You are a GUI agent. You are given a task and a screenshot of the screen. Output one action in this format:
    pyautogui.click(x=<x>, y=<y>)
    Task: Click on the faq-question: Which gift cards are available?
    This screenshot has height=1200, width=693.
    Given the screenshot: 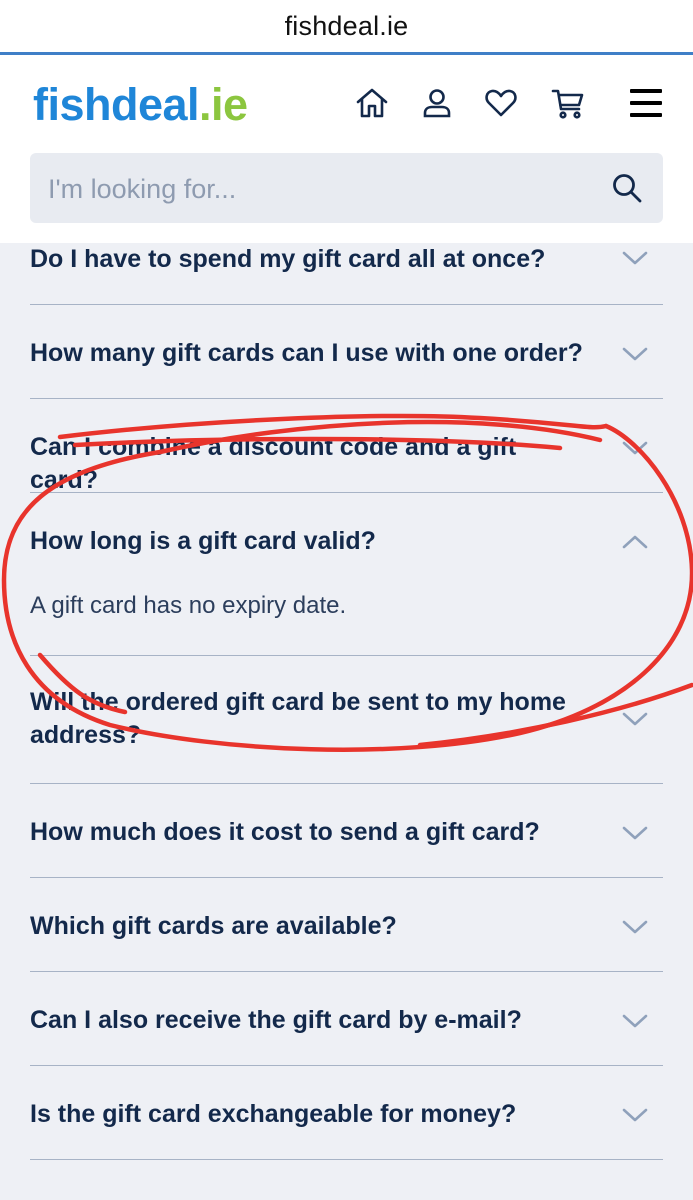 What is the action you would take?
    pyautogui.click(x=213, y=926)
    